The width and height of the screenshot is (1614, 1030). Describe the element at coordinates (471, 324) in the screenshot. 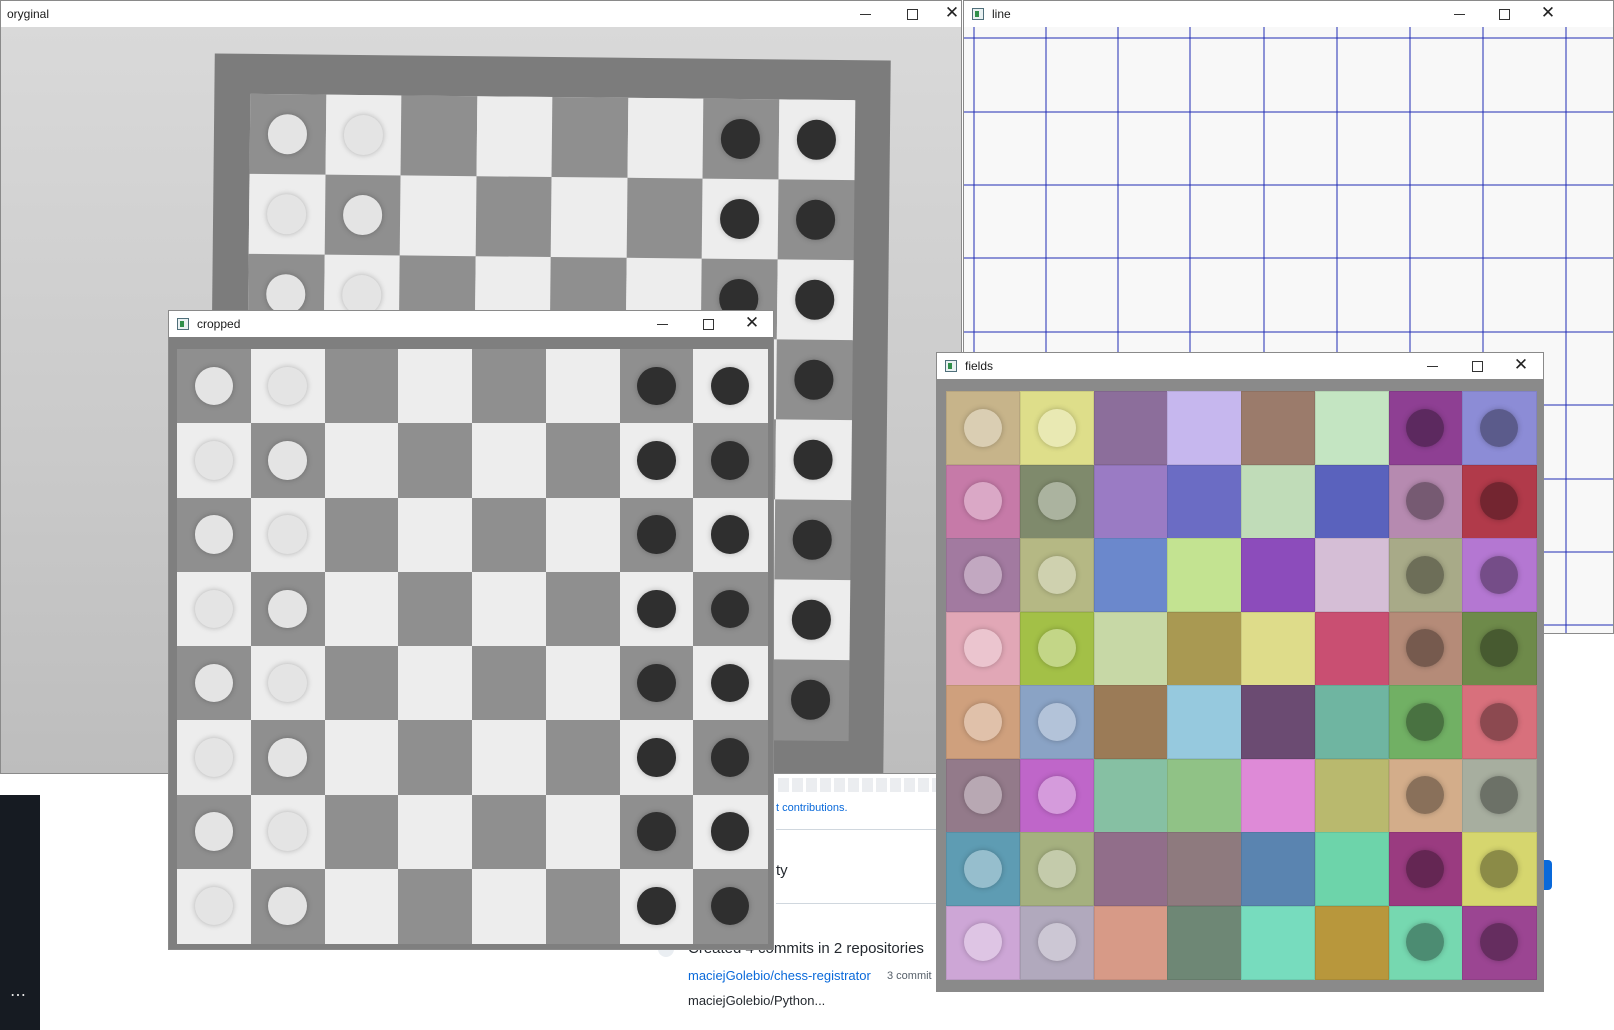

I see `titlebar-cropped: cropped ✕` at that location.